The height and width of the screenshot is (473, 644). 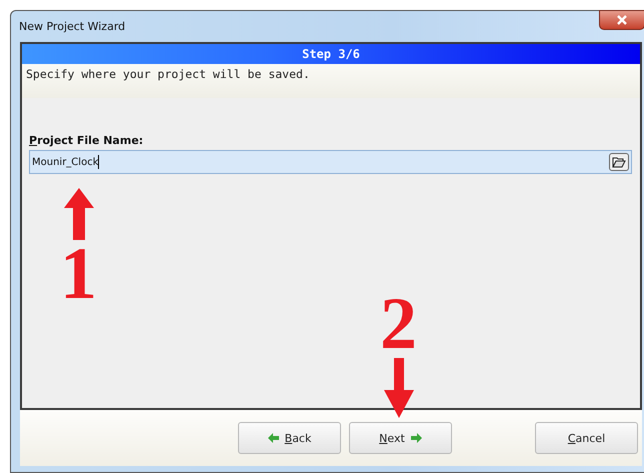 I want to click on folder-icon, so click(x=619, y=162).